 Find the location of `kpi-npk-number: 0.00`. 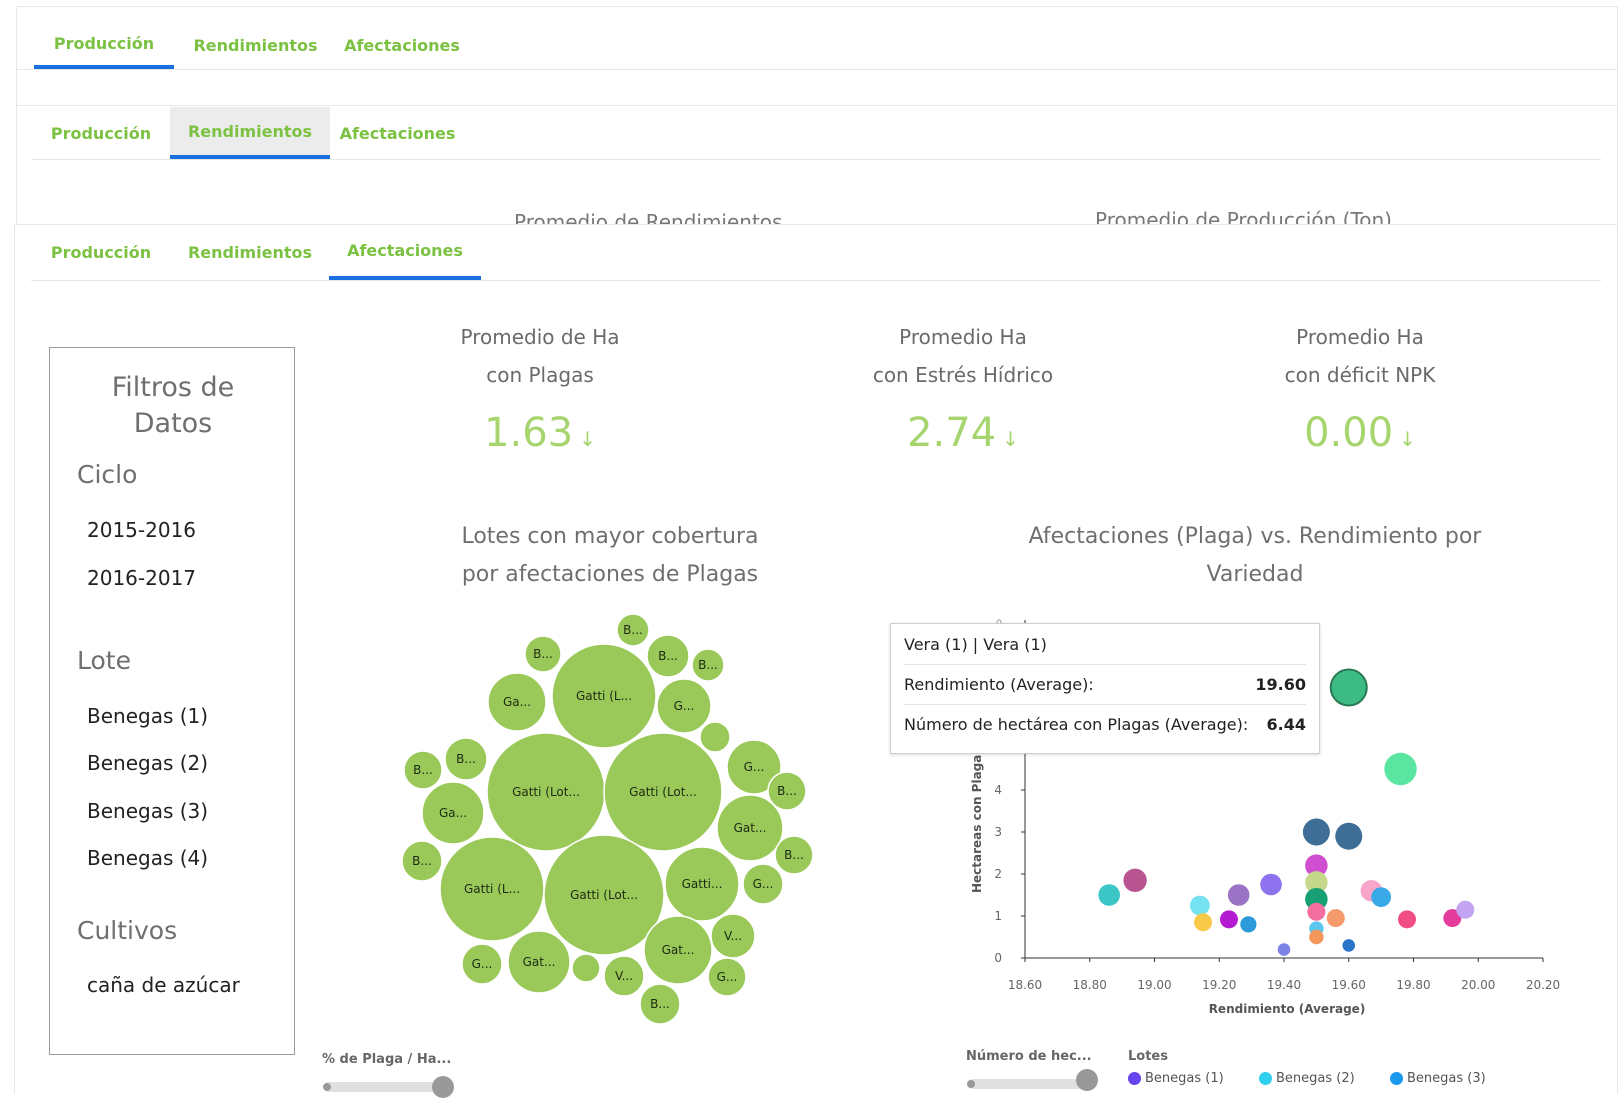

kpi-npk-number: 0.00 is located at coordinates (1349, 433).